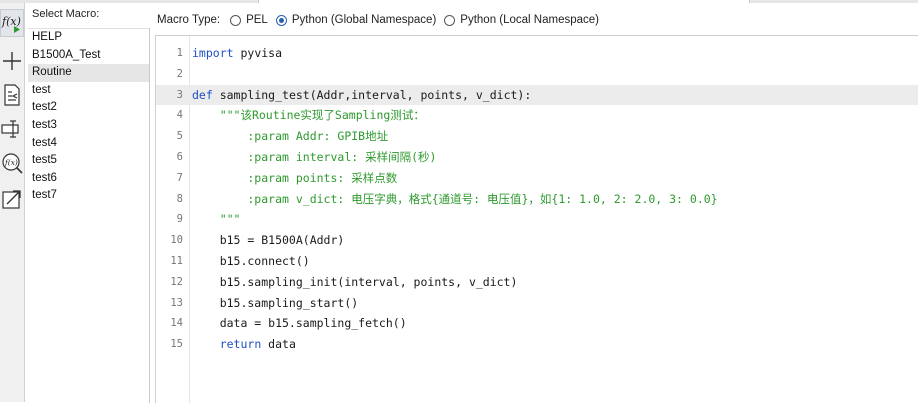 The image size is (918, 403). I want to click on line-number: 15, so click(176, 344).